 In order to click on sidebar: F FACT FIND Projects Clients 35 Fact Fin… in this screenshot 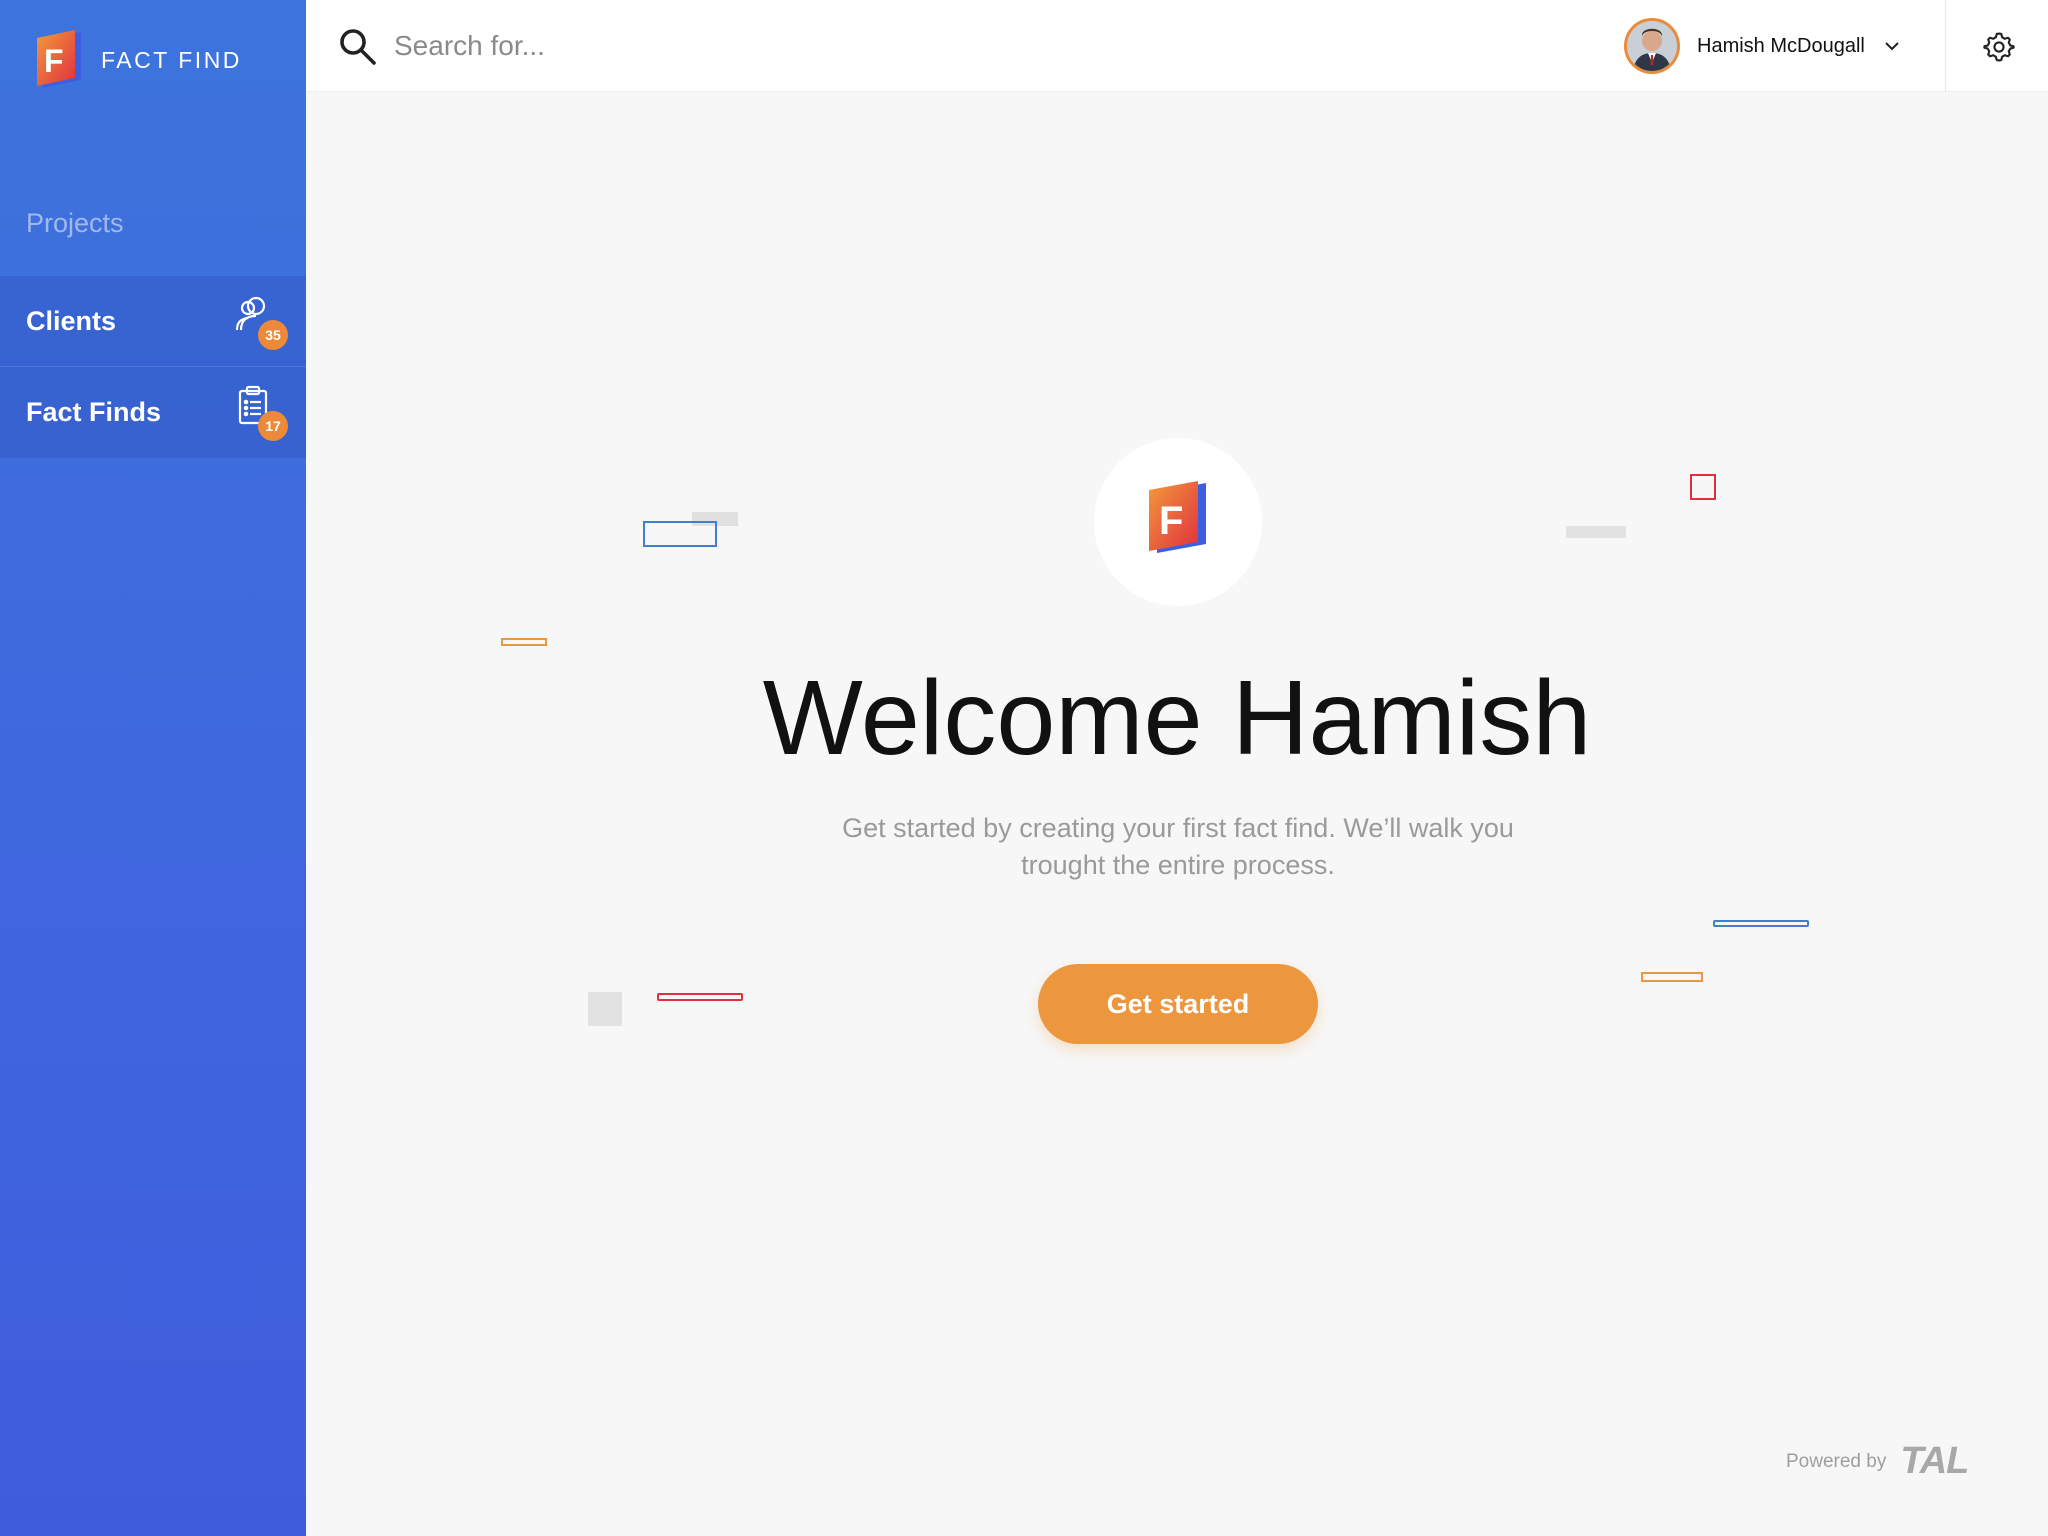, I will do `click(153, 768)`.